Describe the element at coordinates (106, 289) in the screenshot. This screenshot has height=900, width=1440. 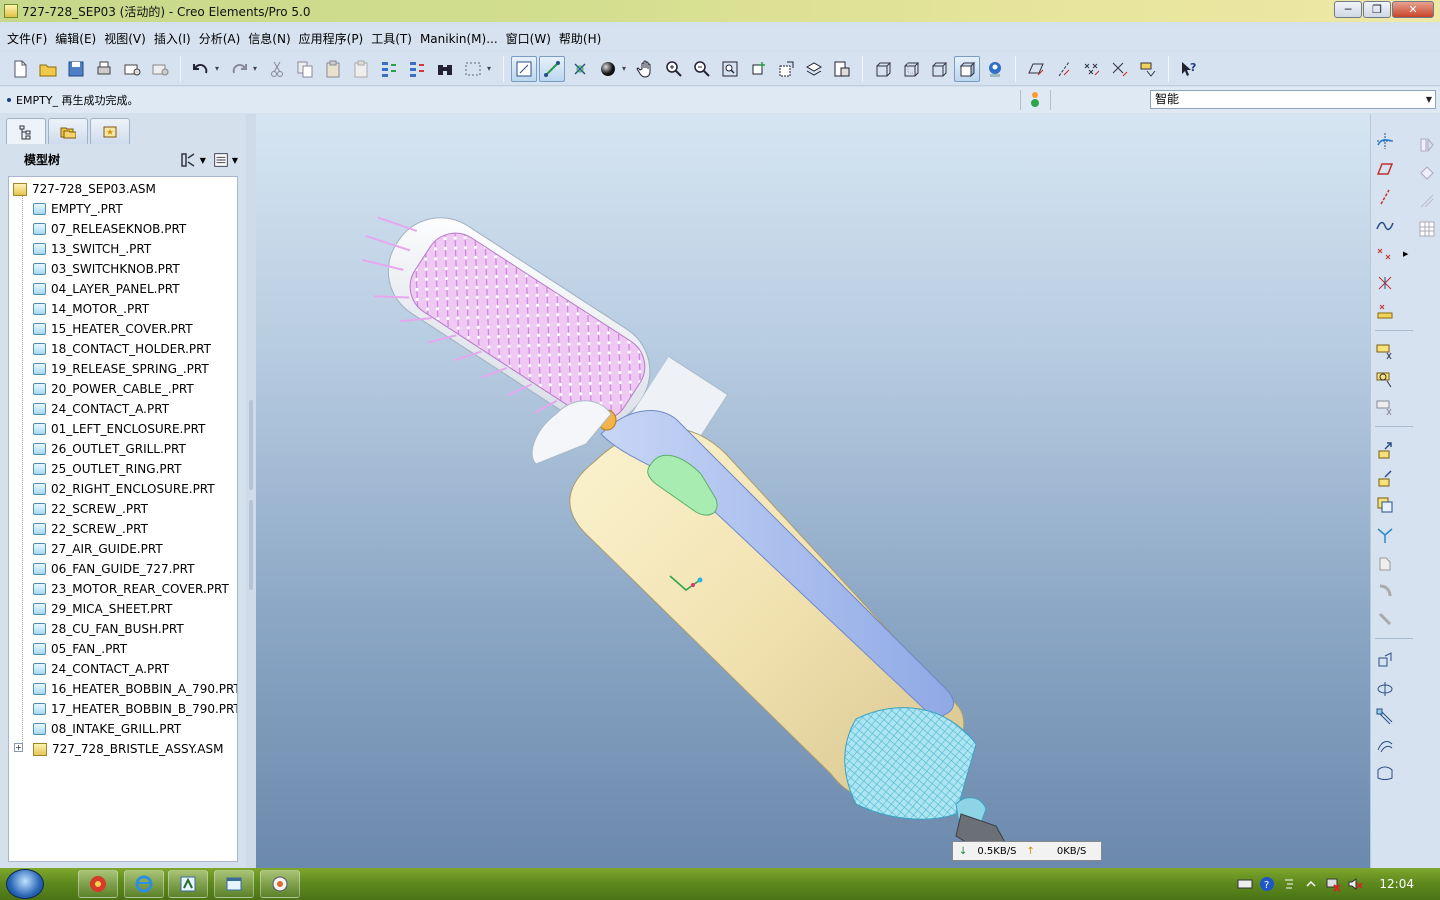
I see `tree-item: 04_LAYER_PANEL.PRT` at that location.